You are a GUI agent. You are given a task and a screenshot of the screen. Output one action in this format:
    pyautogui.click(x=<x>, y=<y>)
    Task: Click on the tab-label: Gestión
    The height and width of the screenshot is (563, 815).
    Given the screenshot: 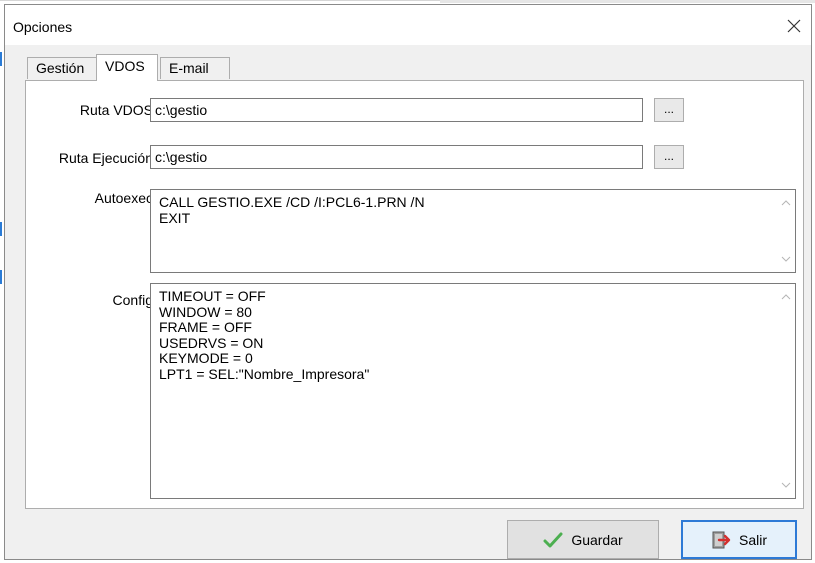 What is the action you would take?
    pyautogui.click(x=60, y=68)
    